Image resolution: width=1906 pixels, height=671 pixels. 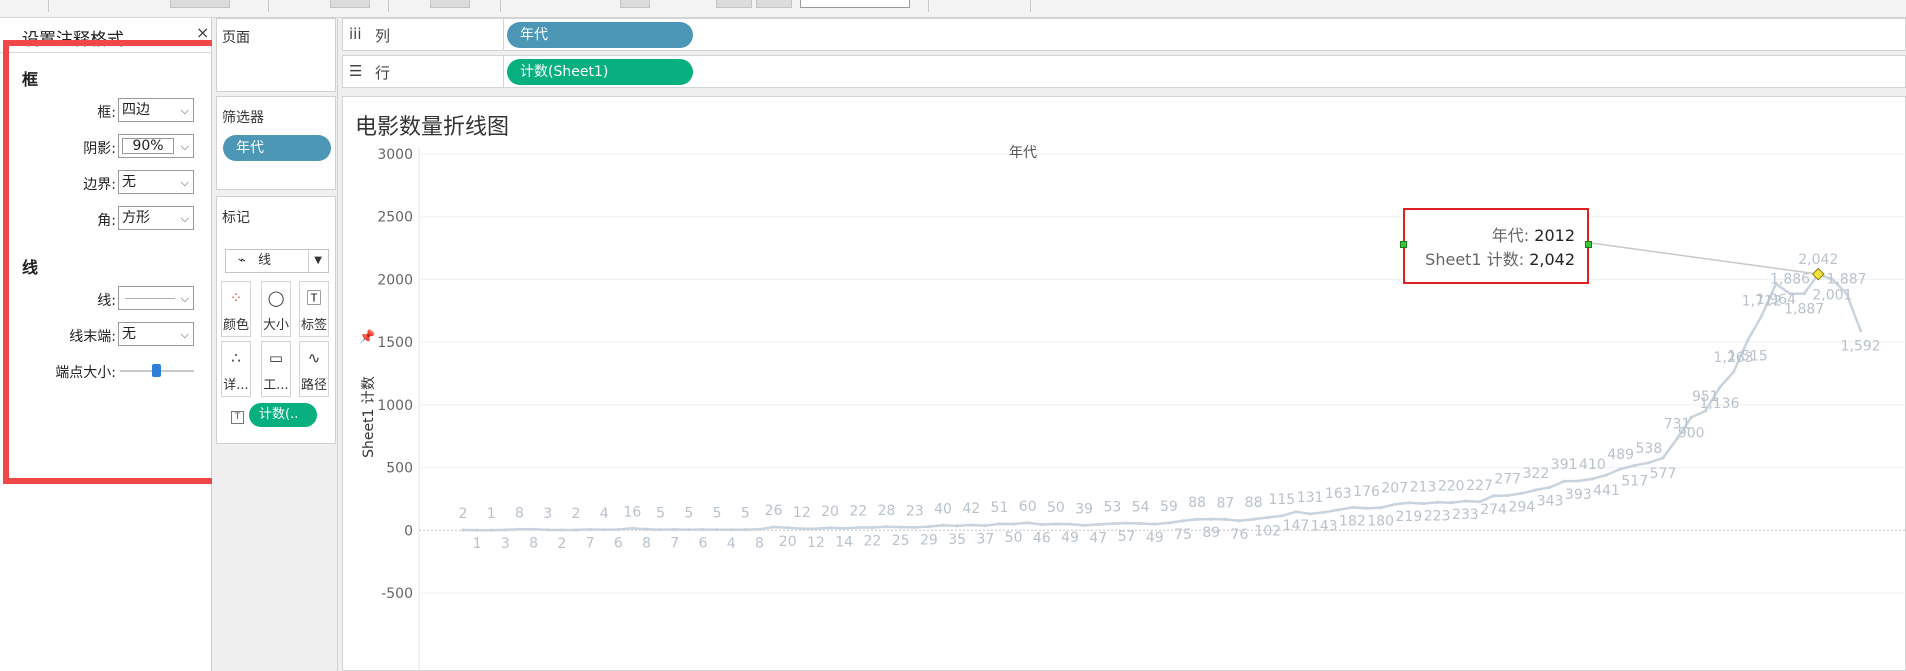 What do you see at coordinates (276, 309) in the screenshot?
I see `size-button: ◯ 大小` at bounding box center [276, 309].